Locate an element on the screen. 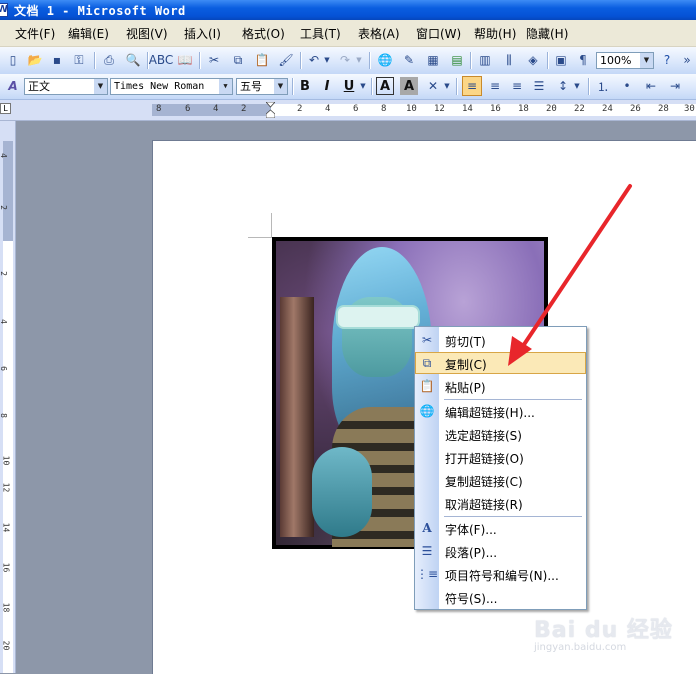 The width and height of the screenshot is (696, 674). new-document-icon: ▯ is located at coordinates (13, 60).